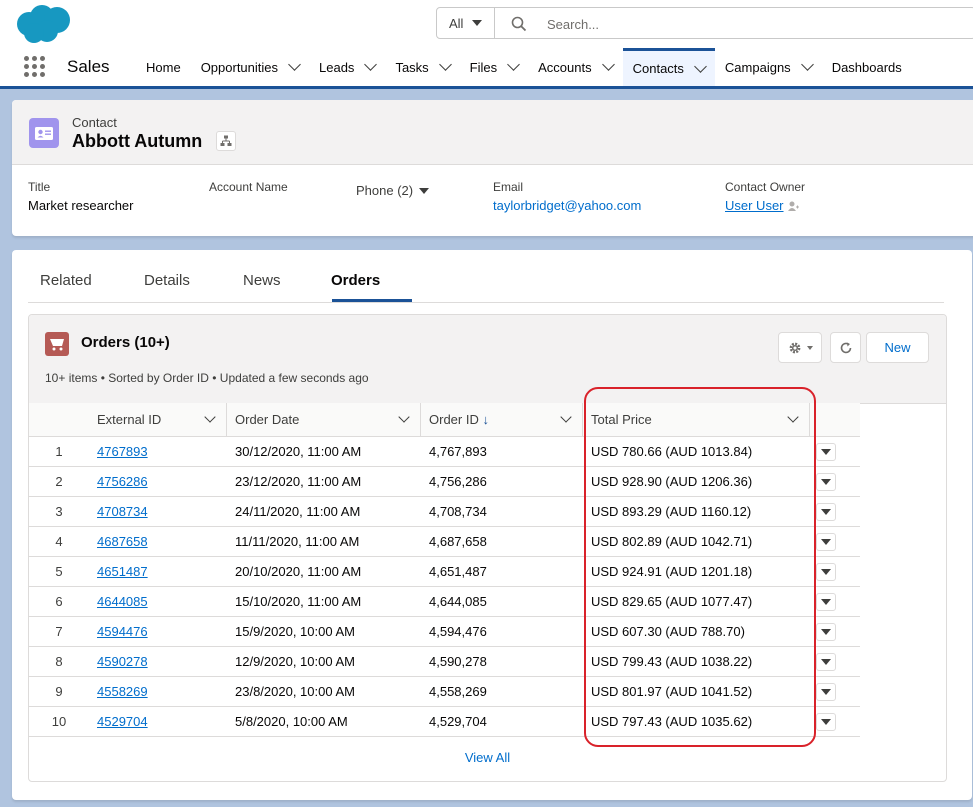 This screenshot has width=973, height=807. I want to click on row-number: 7, so click(59, 631).